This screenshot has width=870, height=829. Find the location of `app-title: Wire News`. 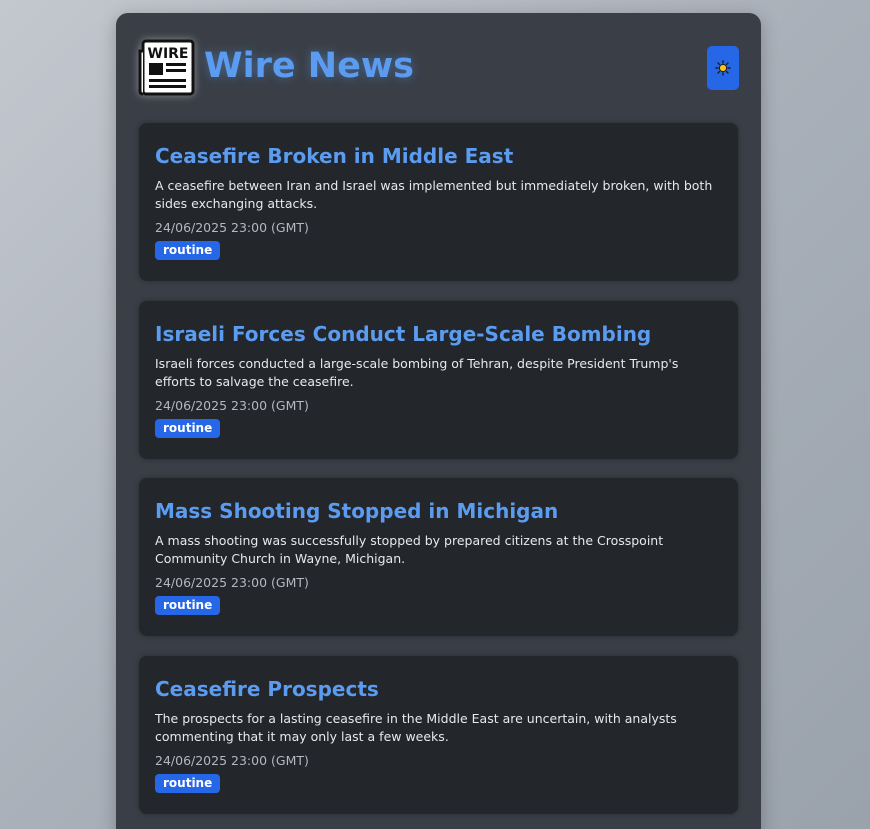

app-title: Wire News is located at coordinates (309, 66).